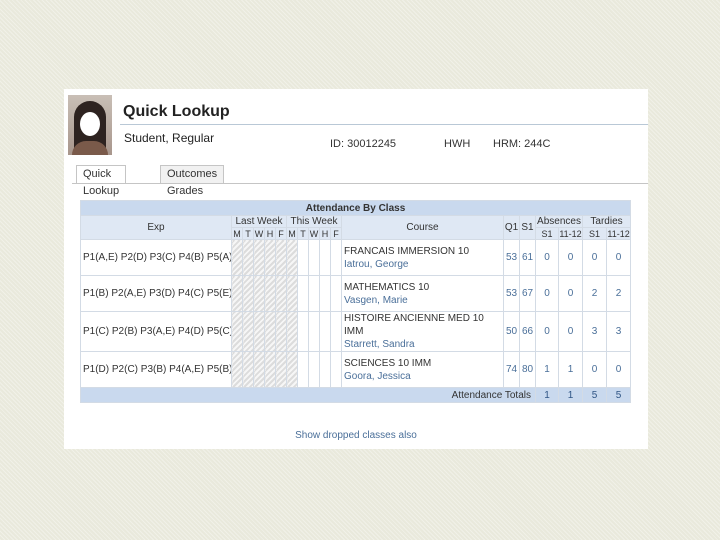 Image resolution: width=720 pixels, height=540 pixels. I want to click on tardies-s1-link: 2, so click(594, 293).